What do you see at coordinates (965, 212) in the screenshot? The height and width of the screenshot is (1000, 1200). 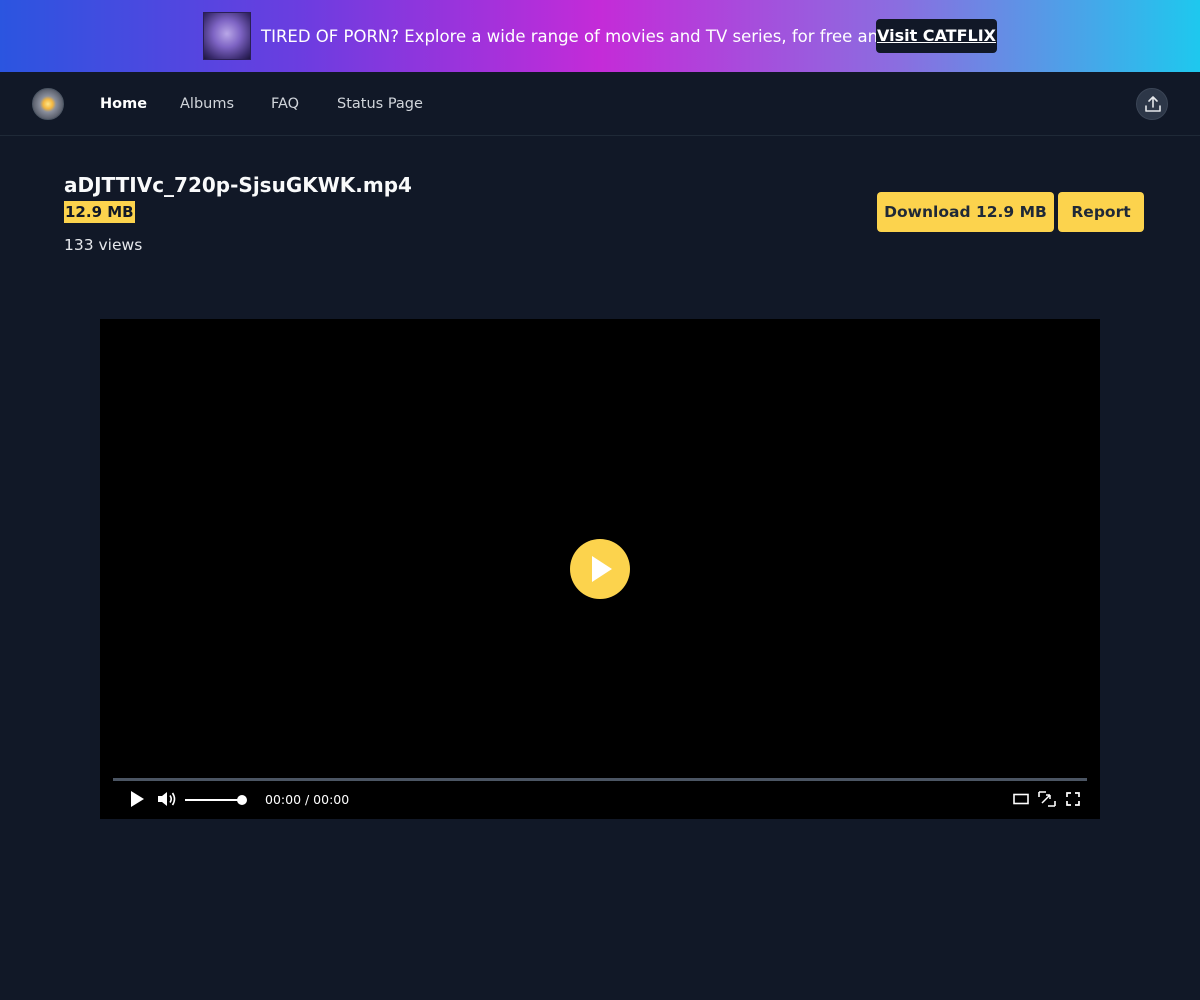 I see `download-button: Download 12.9 MB` at bounding box center [965, 212].